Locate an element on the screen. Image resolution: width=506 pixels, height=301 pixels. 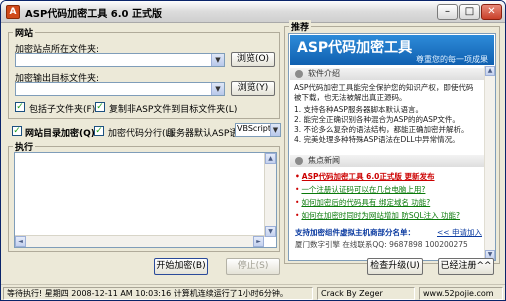
scroll-down-icon: ▼ is located at coordinates (270, 231).